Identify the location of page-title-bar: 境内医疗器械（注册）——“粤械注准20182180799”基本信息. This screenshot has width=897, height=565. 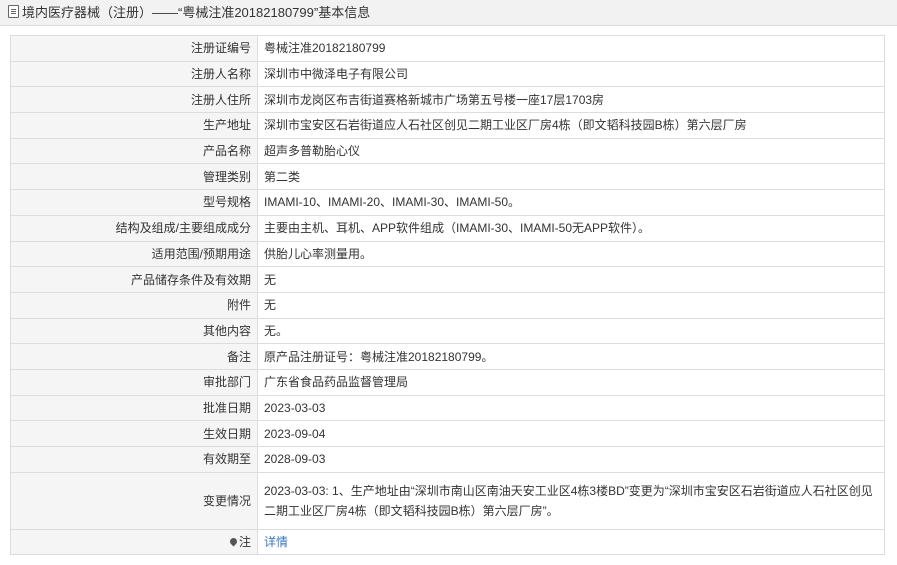
(448, 13).